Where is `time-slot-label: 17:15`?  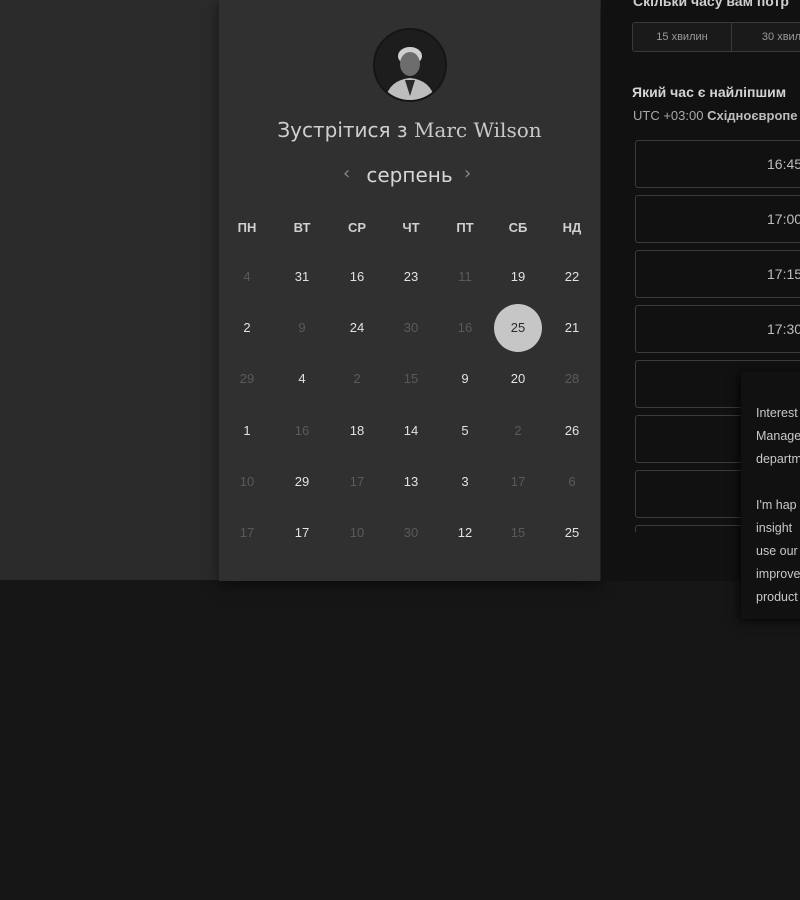
time-slot-label: 17:15 is located at coordinates (783, 274).